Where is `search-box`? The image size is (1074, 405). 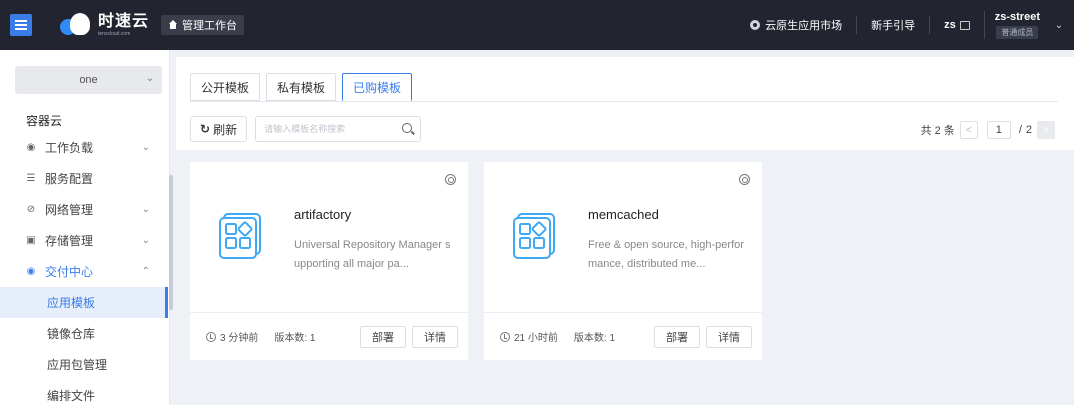
search-box is located at coordinates (338, 129).